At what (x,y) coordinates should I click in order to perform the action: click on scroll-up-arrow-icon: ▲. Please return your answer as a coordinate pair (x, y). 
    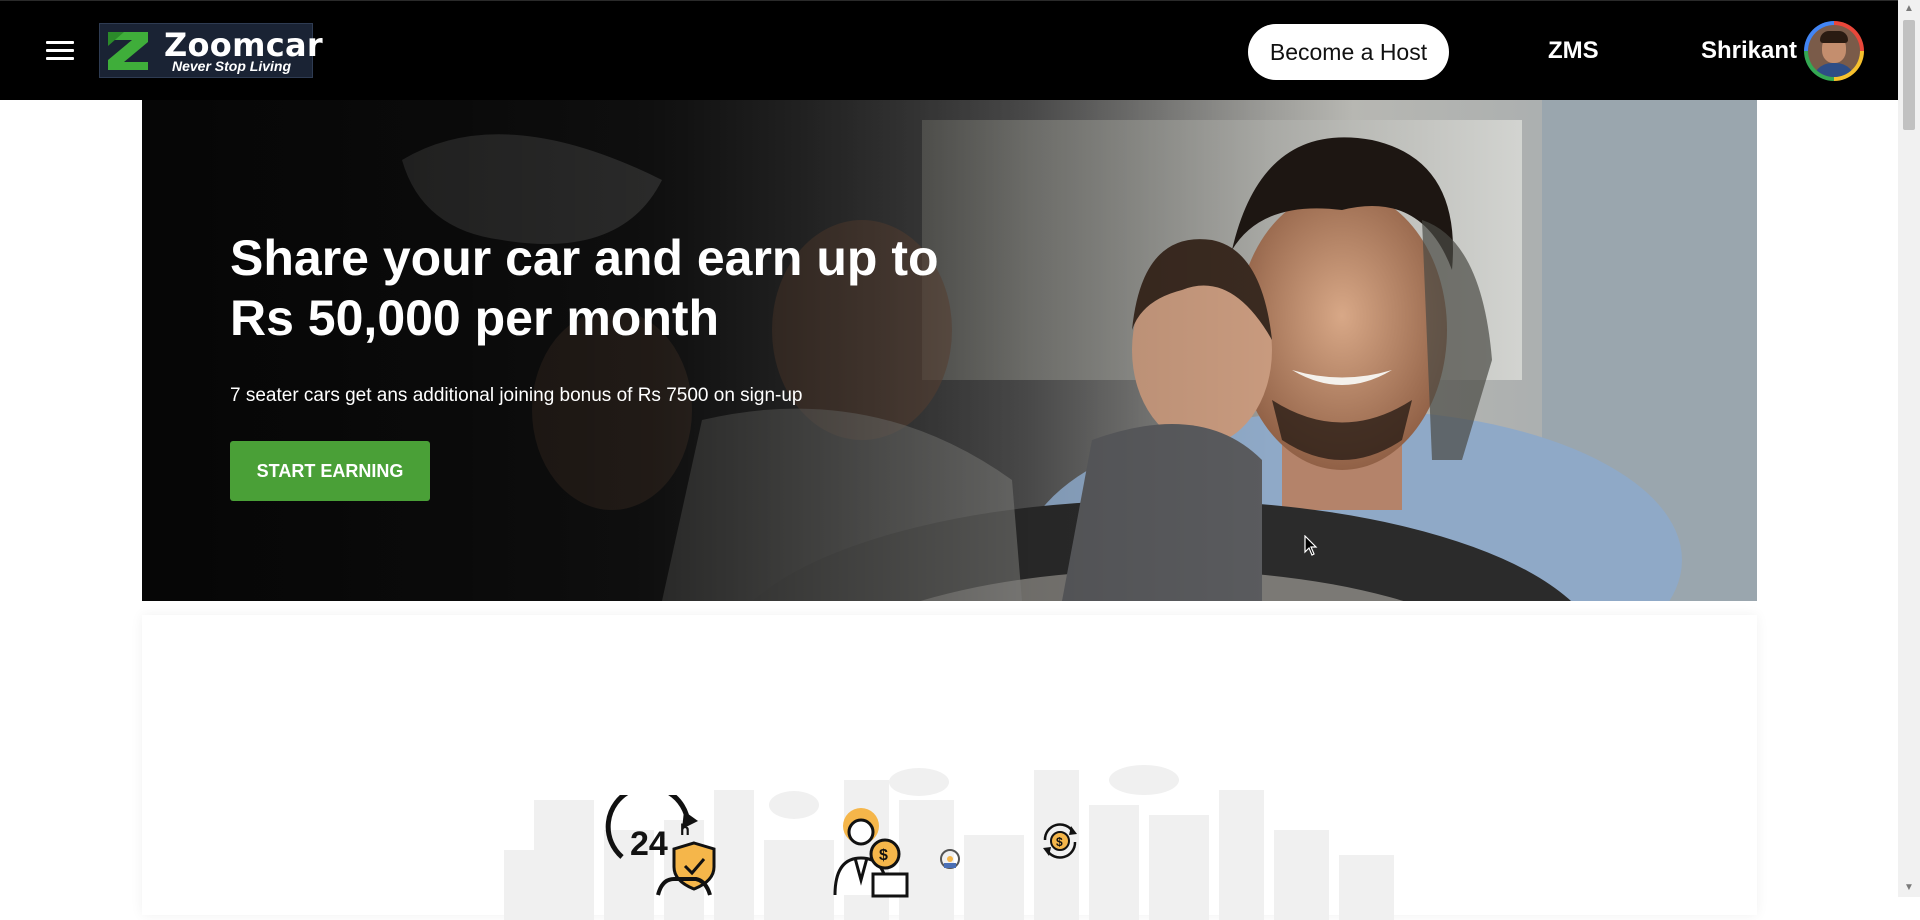
    Looking at the image, I should click on (1909, 9).